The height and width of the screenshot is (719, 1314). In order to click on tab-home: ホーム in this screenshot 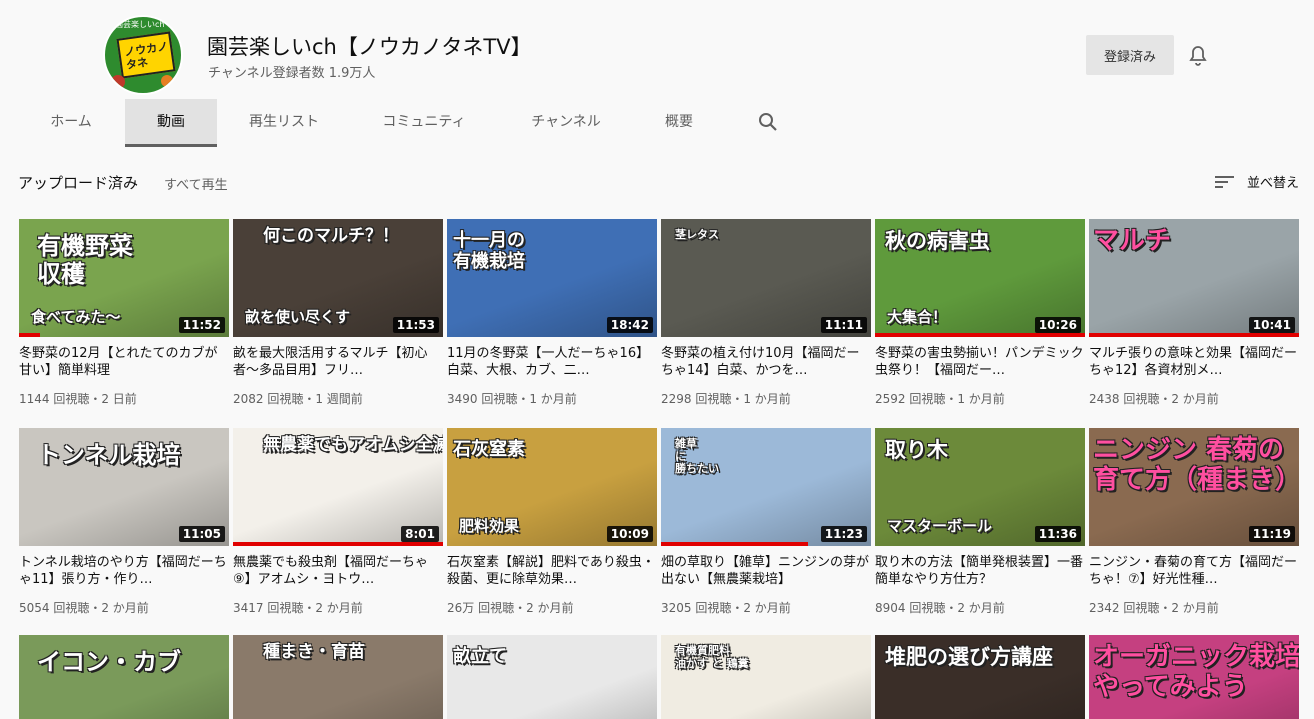, I will do `click(71, 123)`.